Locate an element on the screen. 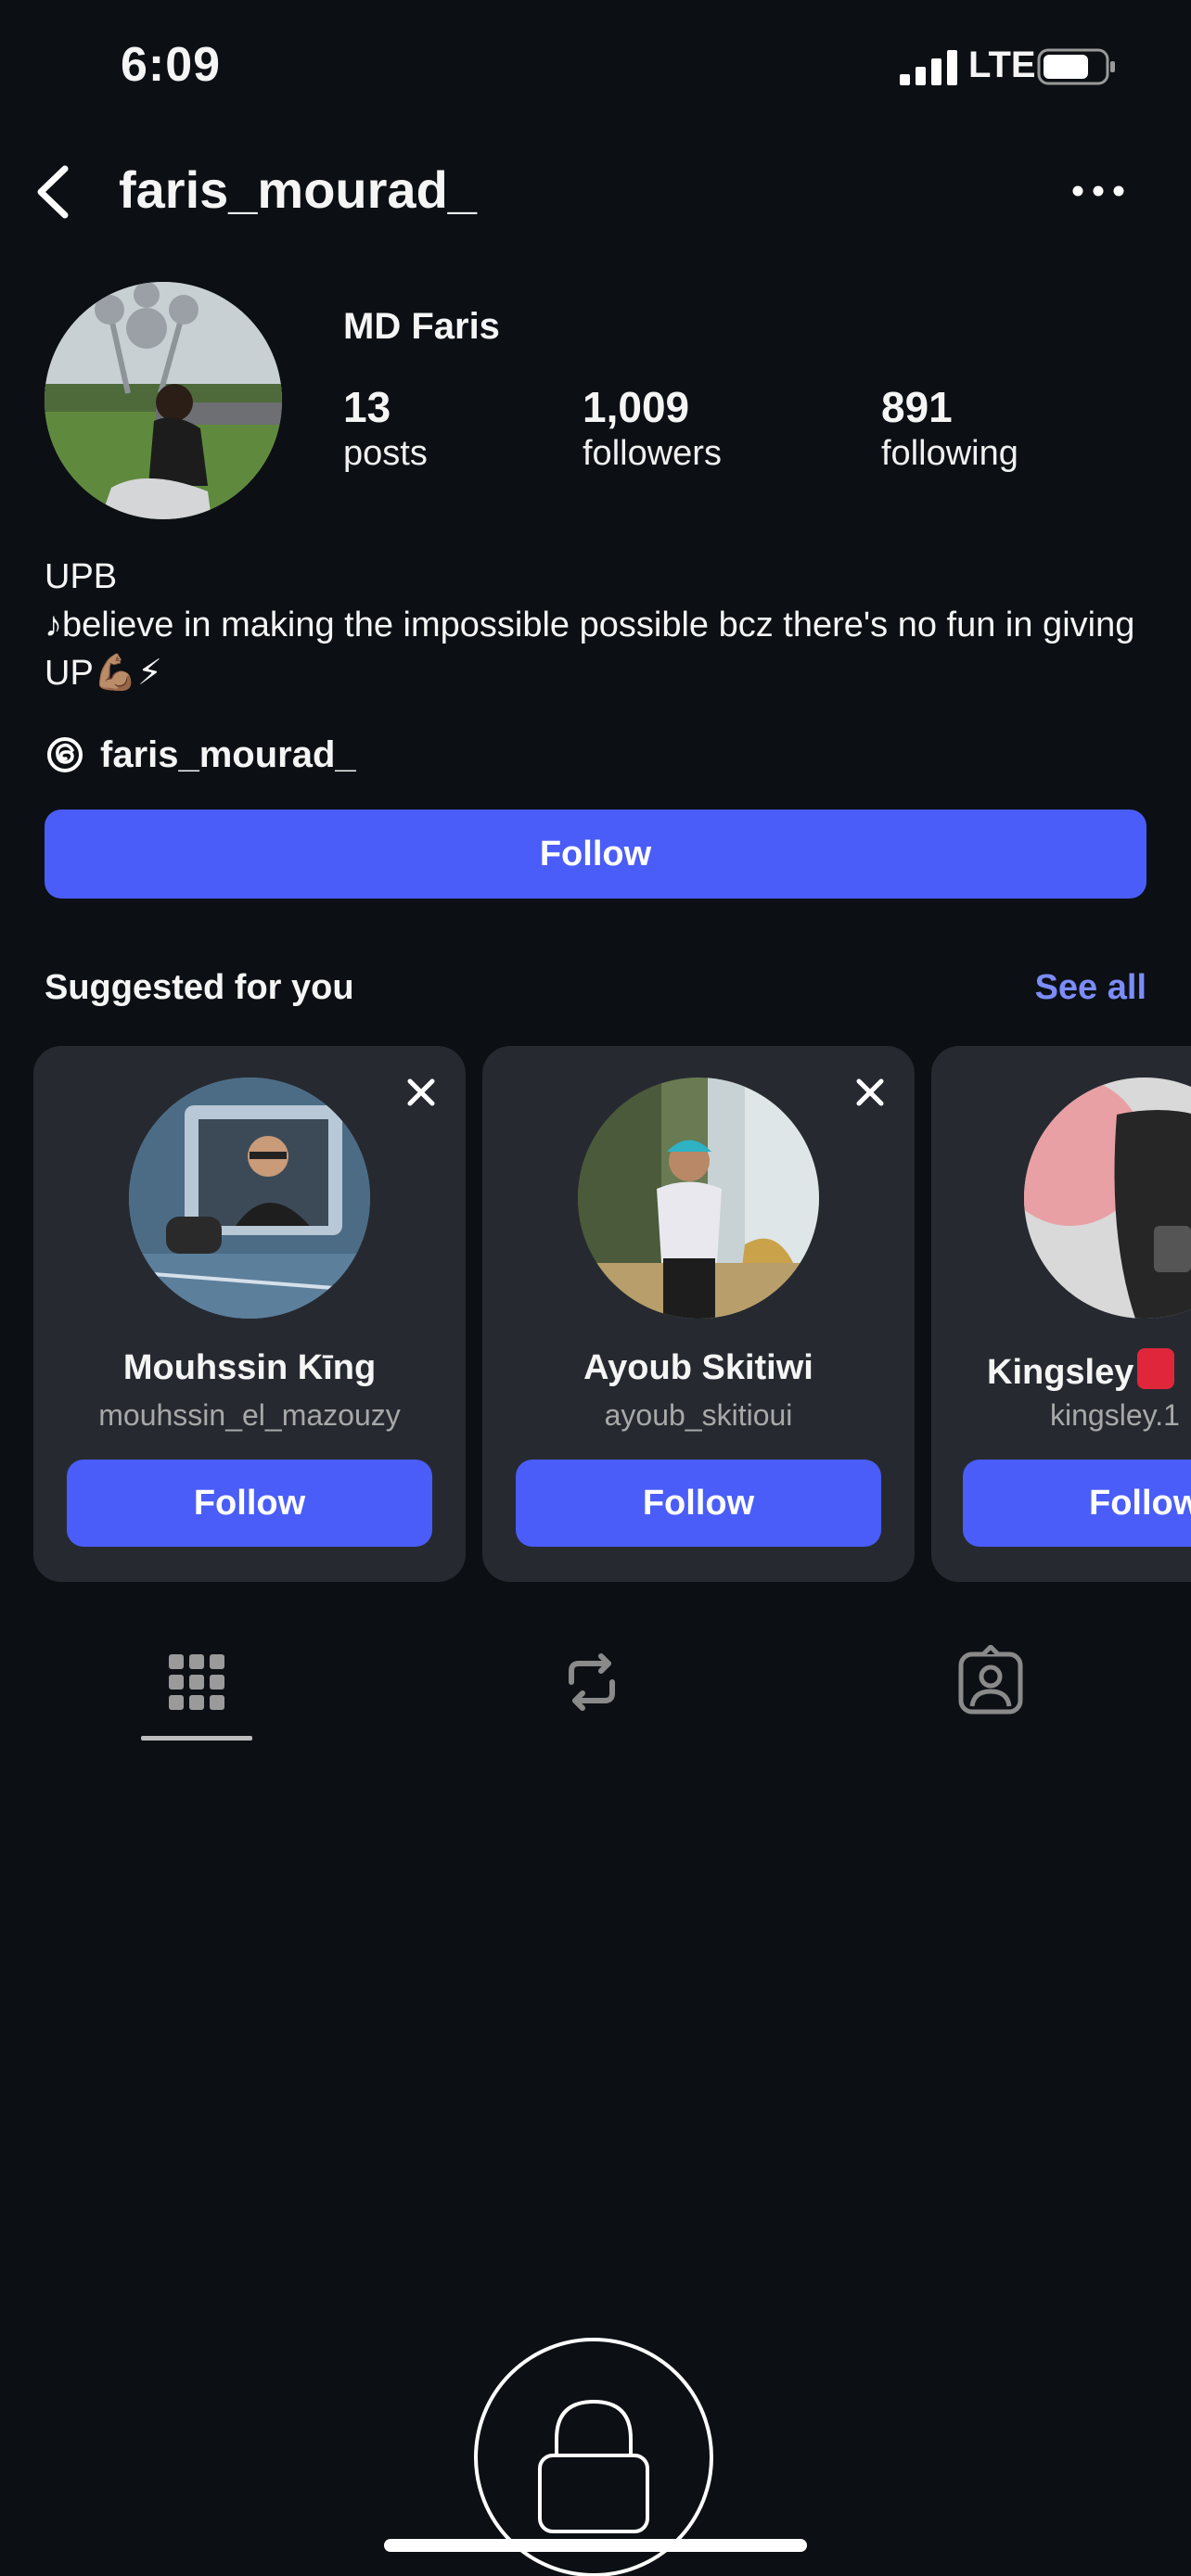 This screenshot has width=1191, height=2576. avatar-photo is located at coordinates (164, 400).